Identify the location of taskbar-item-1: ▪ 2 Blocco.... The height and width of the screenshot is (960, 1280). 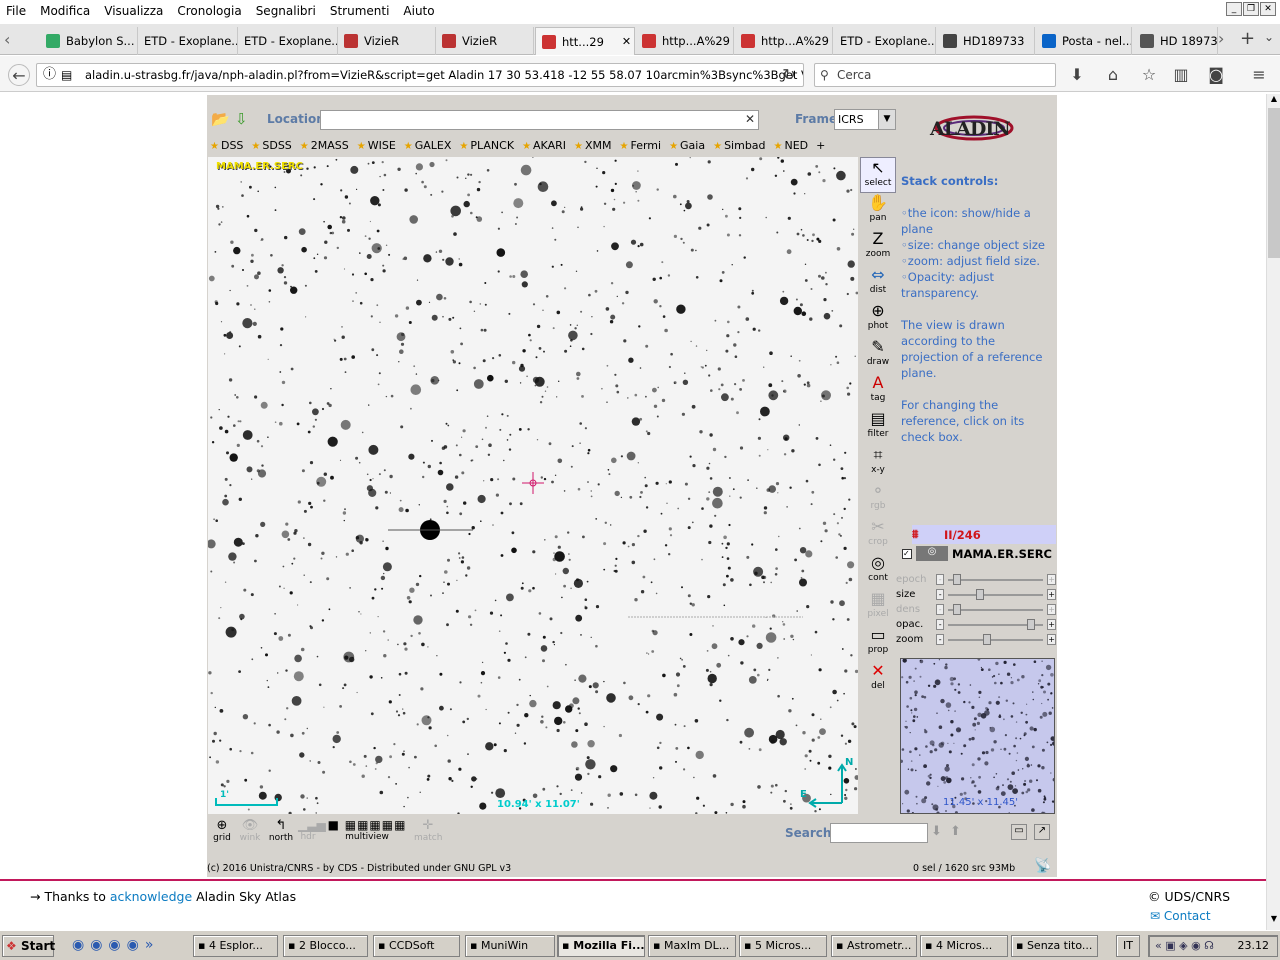
(325, 946).